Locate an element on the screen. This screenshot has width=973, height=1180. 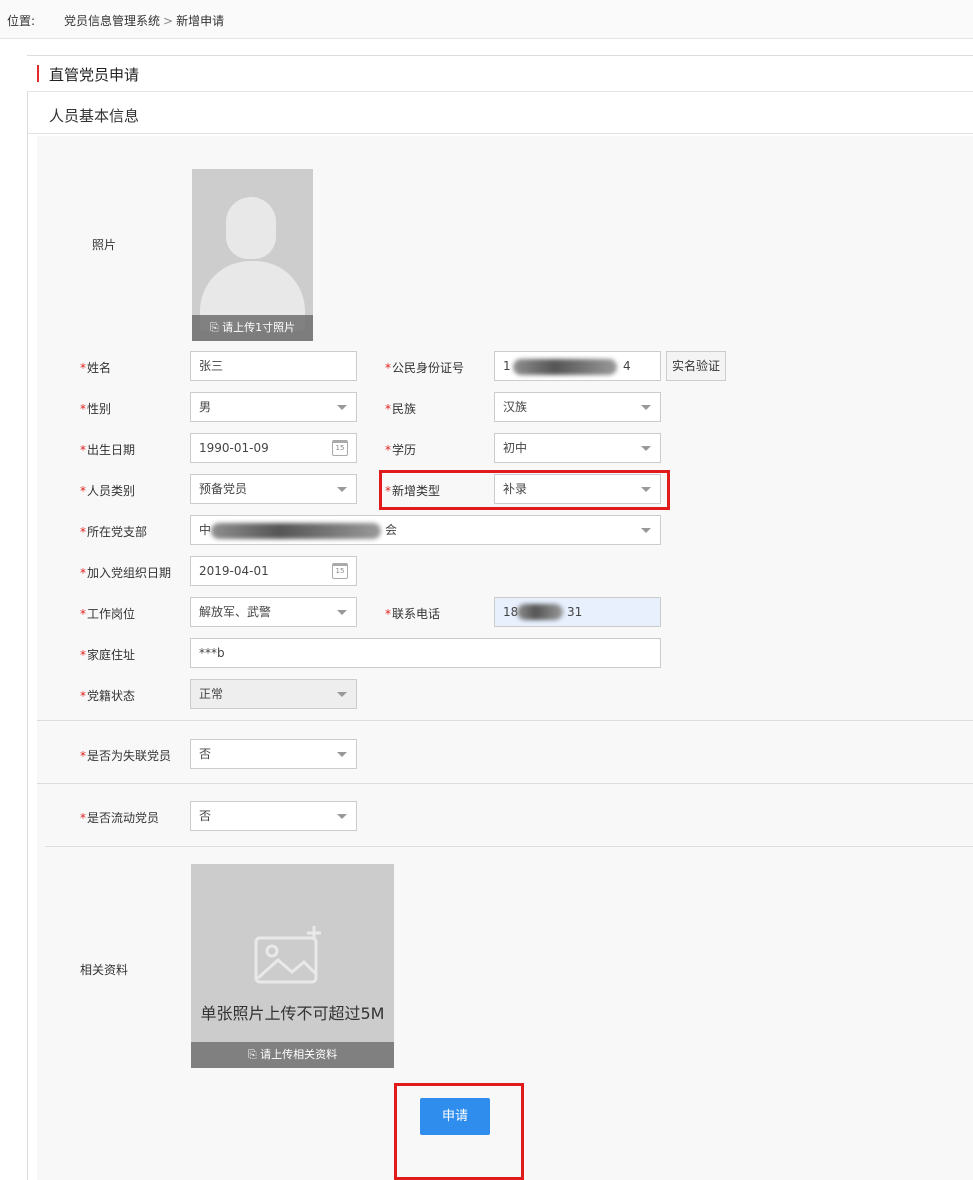
name-input: 张三 is located at coordinates (273, 366).